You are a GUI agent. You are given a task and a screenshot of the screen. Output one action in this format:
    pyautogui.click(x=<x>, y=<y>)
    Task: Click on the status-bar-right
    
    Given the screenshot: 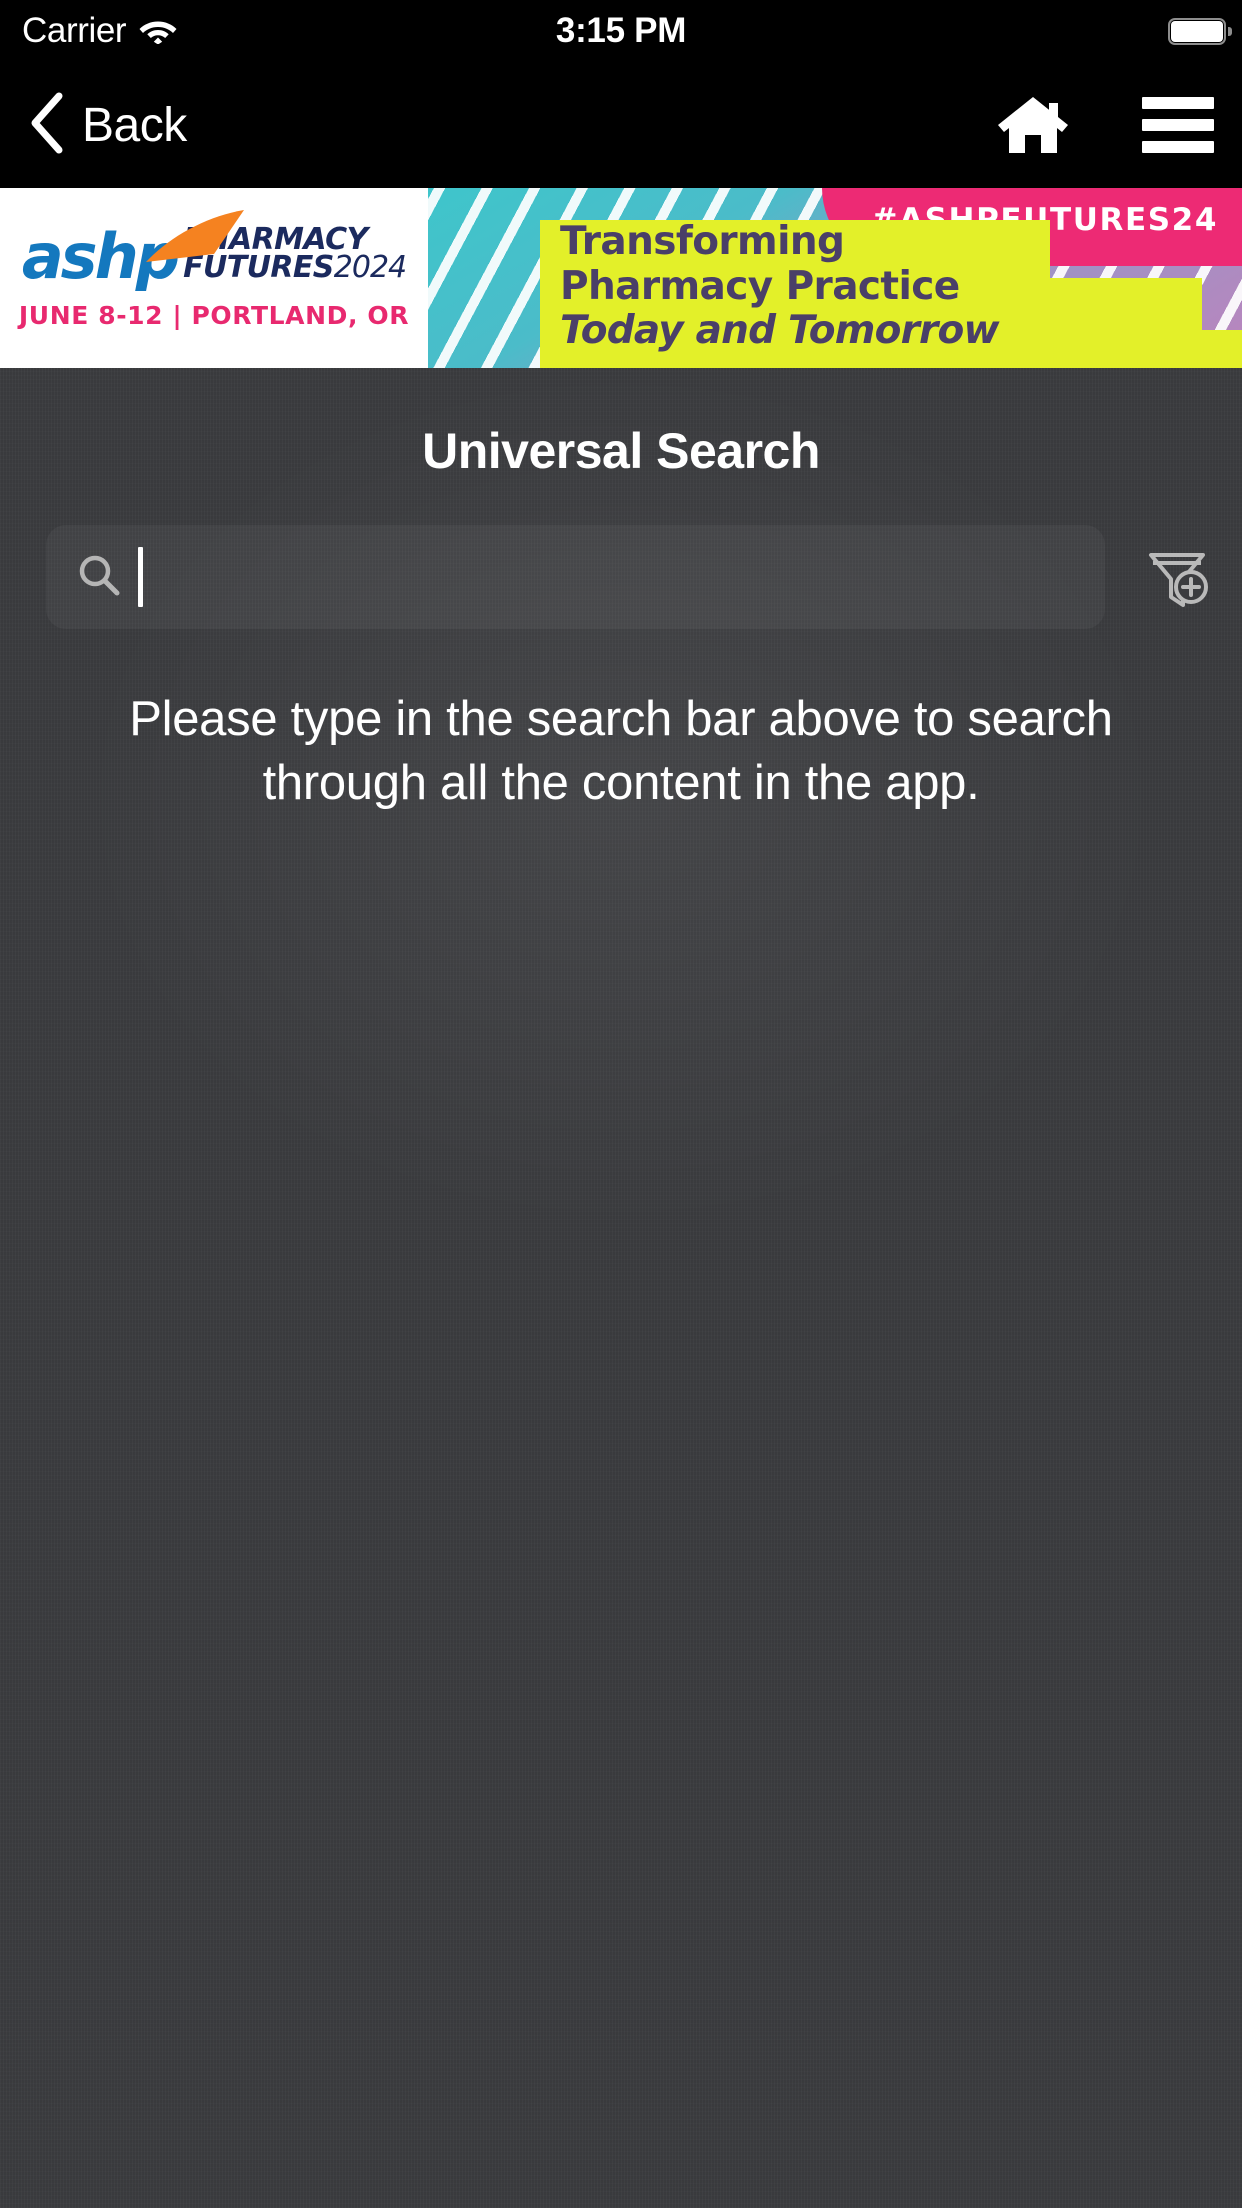 What is the action you would take?
    pyautogui.click(x=1200, y=31)
    